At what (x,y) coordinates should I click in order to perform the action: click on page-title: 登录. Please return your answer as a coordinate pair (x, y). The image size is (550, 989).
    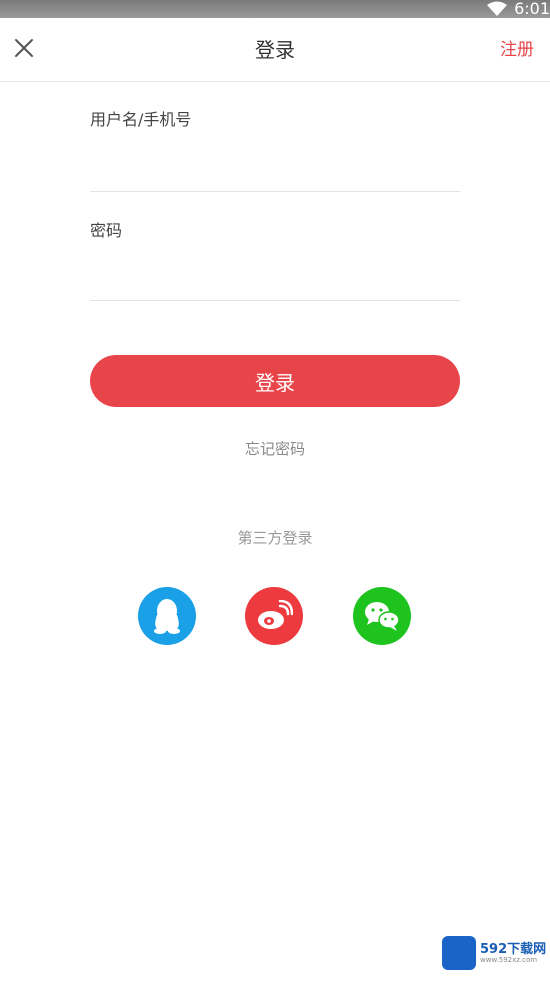
    Looking at the image, I should click on (275, 50).